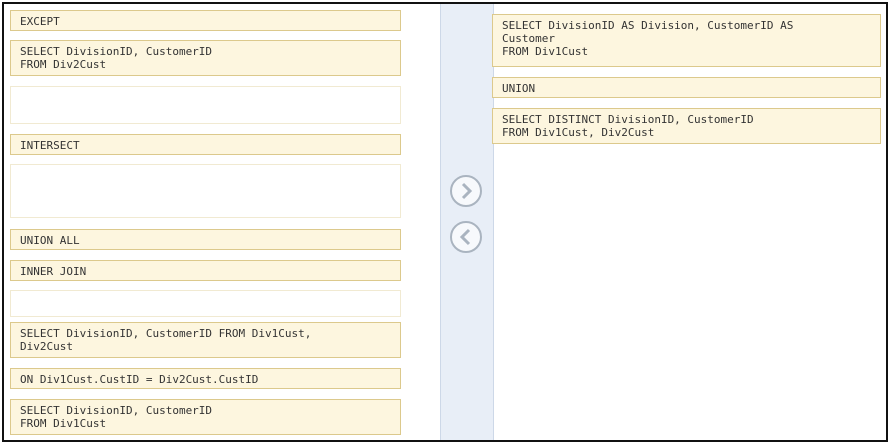  What do you see at coordinates (205, 239) in the screenshot?
I see `source-item-union-all: UNION ALL` at bounding box center [205, 239].